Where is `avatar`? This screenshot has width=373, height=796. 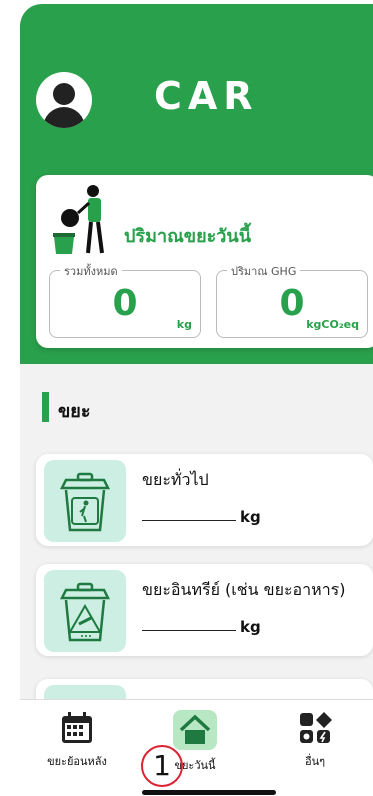
avatar is located at coordinates (64, 100).